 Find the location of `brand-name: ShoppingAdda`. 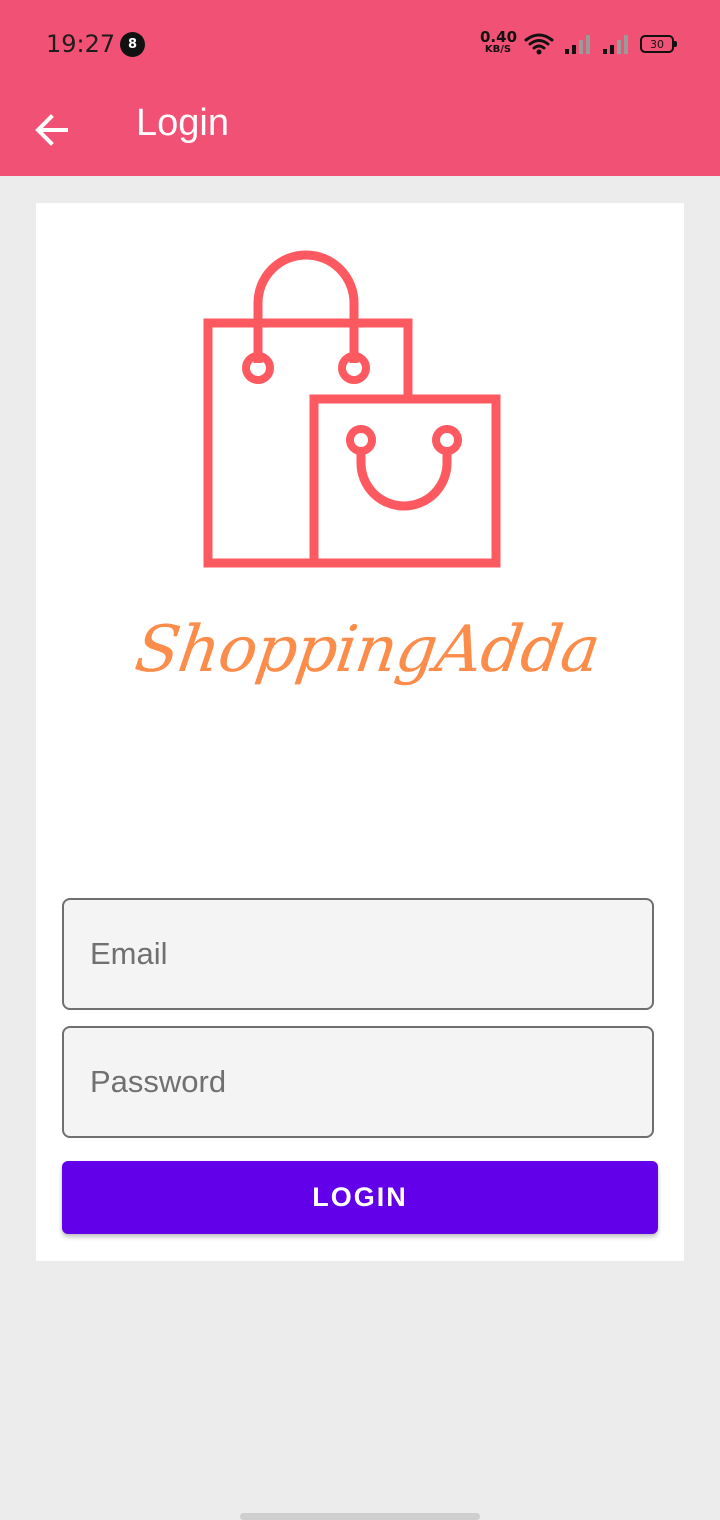

brand-name: ShoppingAdda is located at coordinates (367, 650).